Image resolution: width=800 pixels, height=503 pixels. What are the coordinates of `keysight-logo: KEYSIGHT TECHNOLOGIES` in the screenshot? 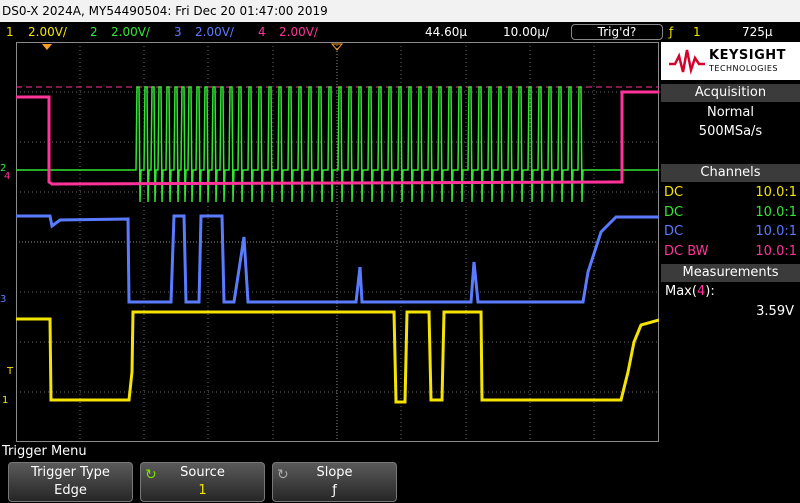 It's located at (730, 61).